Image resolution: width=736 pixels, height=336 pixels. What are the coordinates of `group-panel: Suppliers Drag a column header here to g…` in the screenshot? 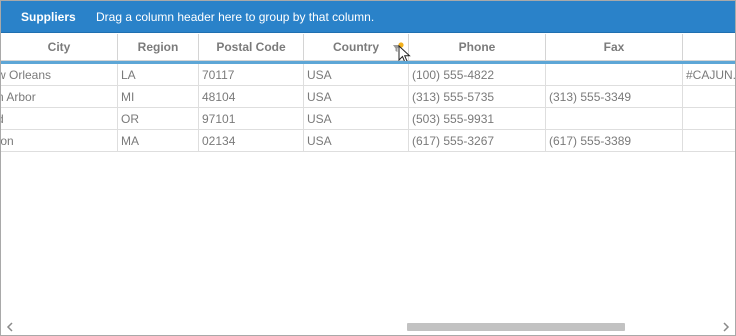 It's located at (368, 17).